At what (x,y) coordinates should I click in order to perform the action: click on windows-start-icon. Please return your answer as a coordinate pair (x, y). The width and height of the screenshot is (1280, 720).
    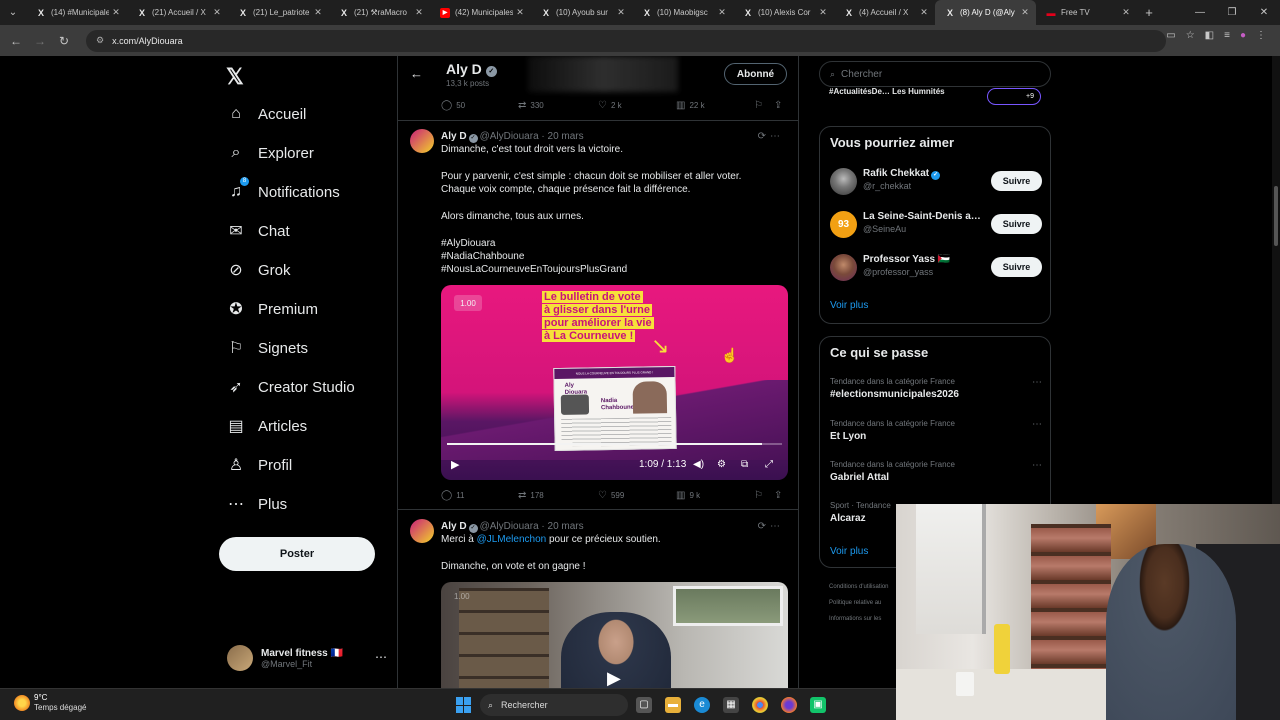
    Looking at the image, I should click on (464, 705).